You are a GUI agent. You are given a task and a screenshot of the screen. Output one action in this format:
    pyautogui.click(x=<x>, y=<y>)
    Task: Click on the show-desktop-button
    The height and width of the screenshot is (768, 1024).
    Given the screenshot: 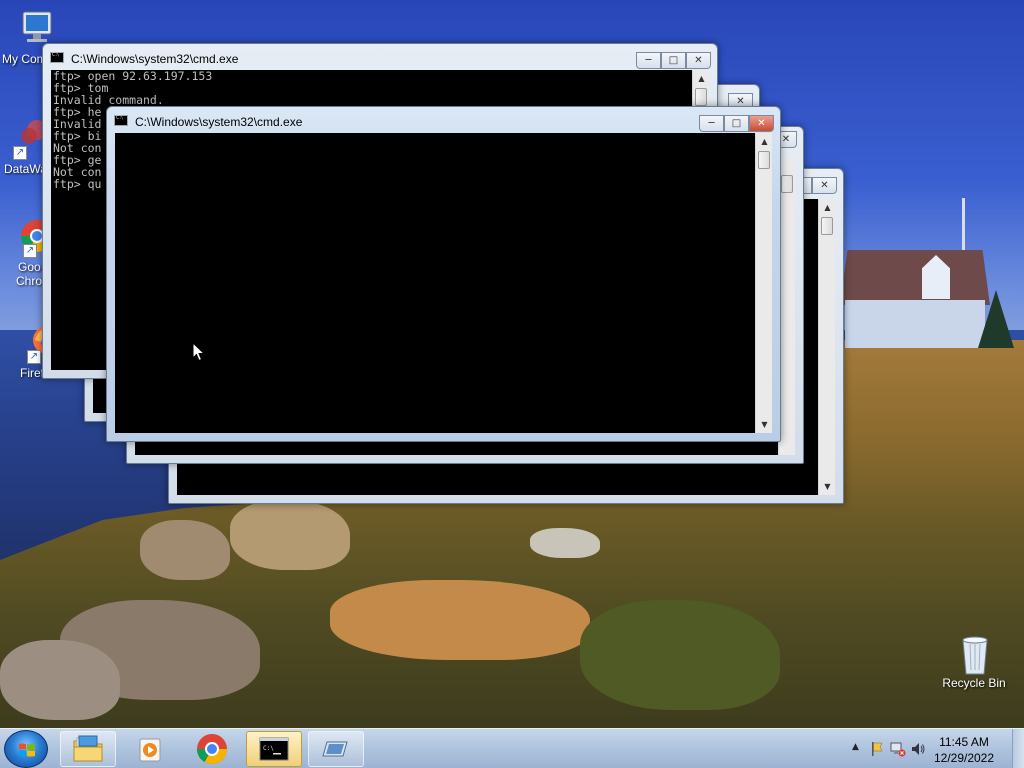 What is the action you would take?
    pyautogui.click(x=1018, y=748)
    